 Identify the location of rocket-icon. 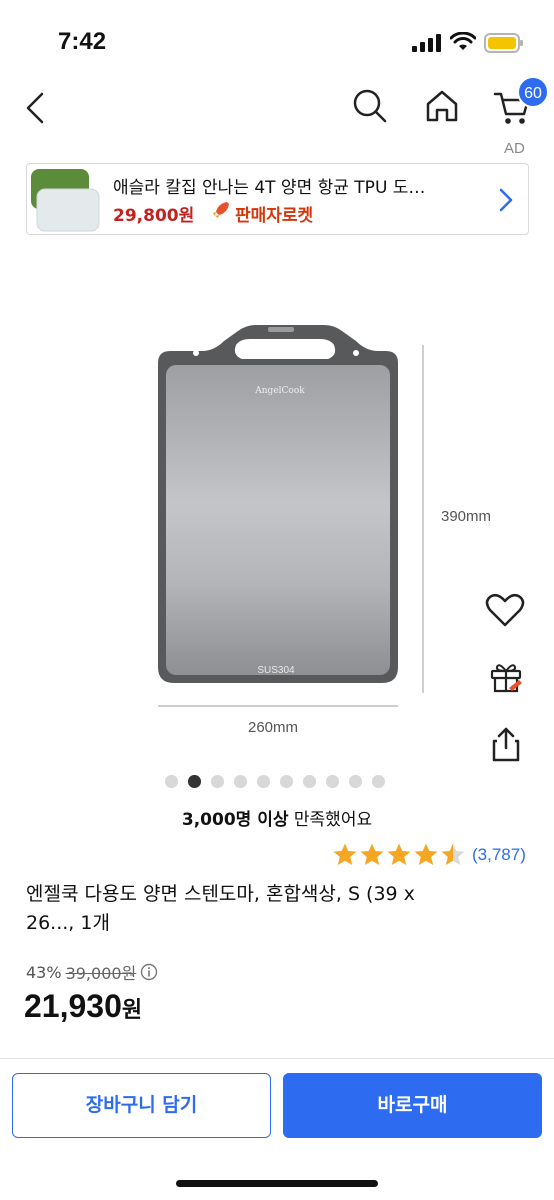
(221, 210).